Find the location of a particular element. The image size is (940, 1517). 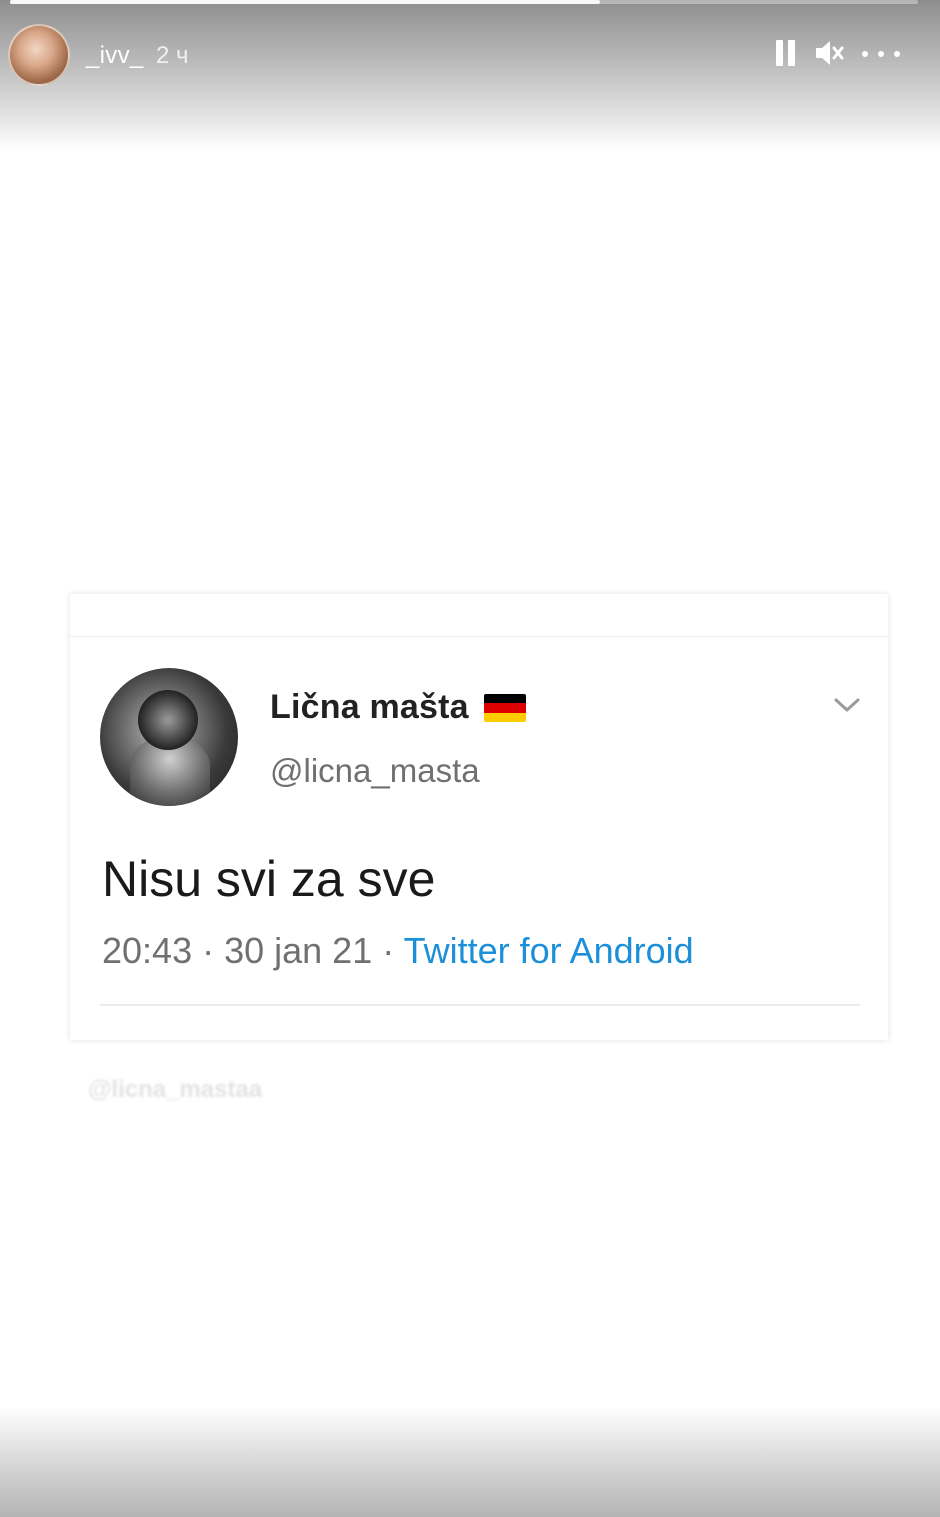

tweet-date: 30 jan 21 is located at coordinates (298, 950).